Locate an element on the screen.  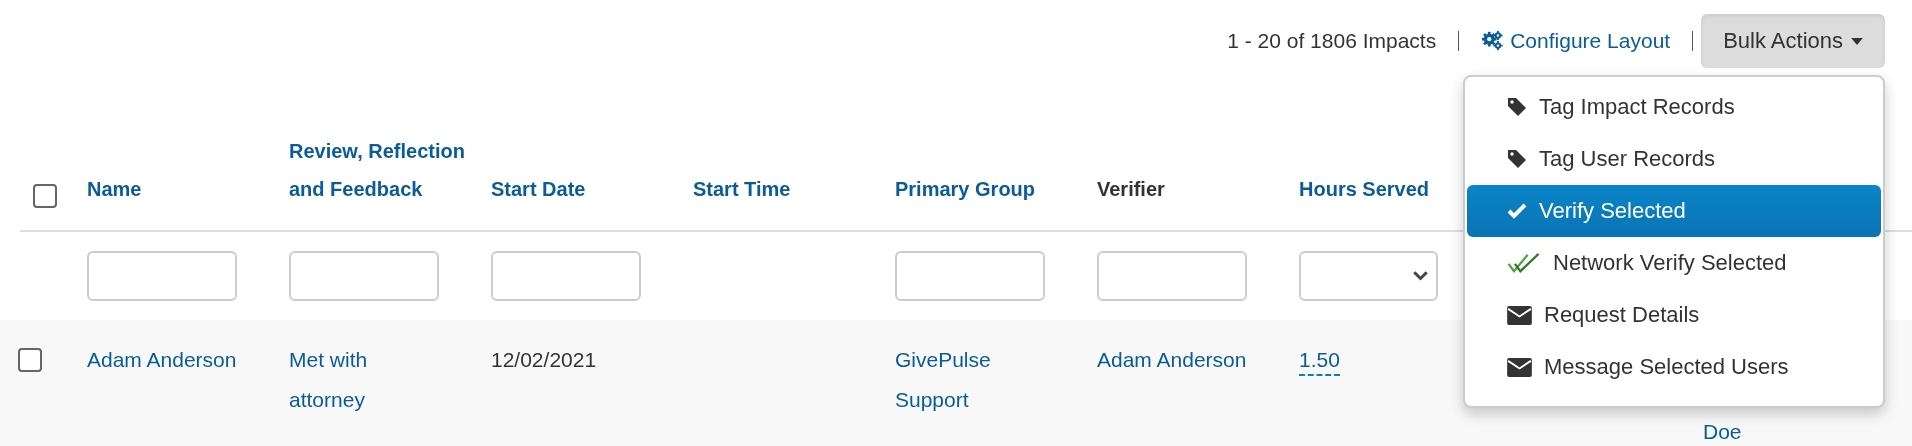
note-link: Met with attorney is located at coordinates (364, 380).